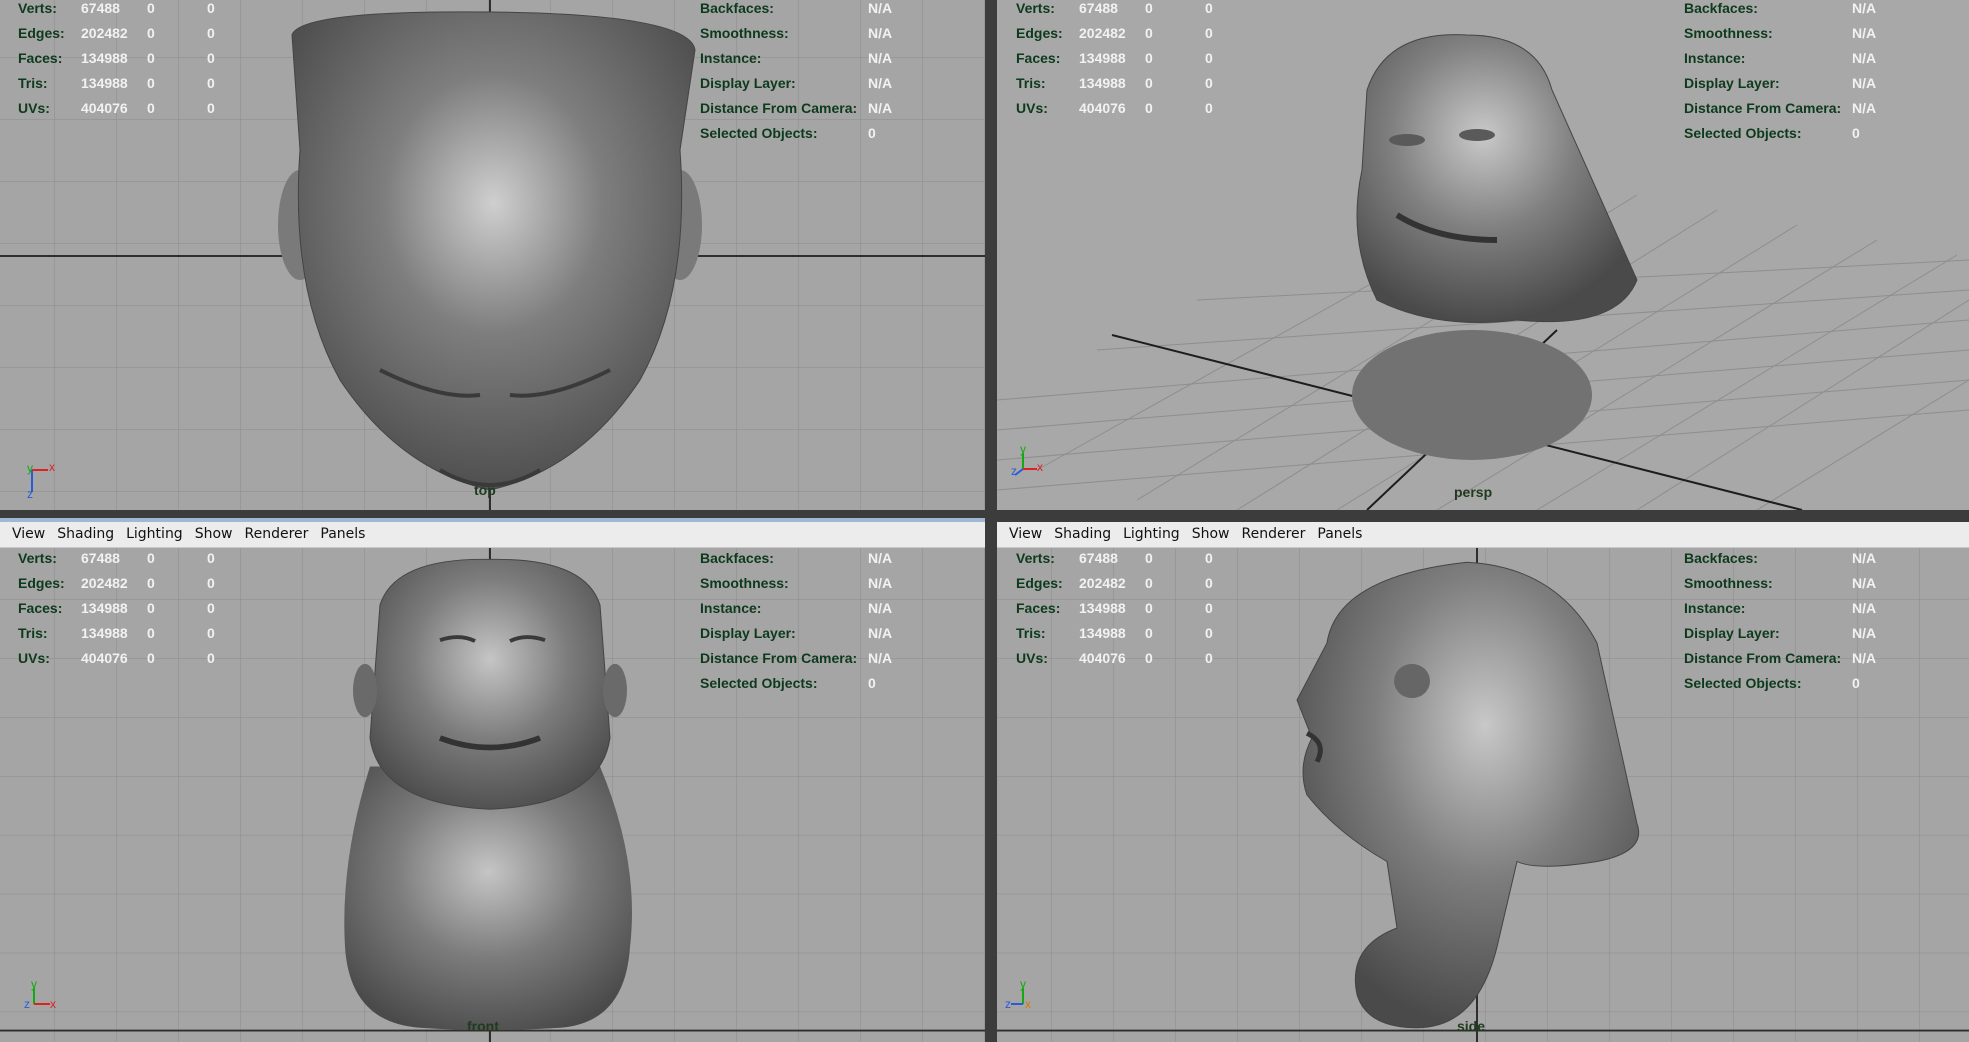 The width and height of the screenshot is (1969, 1042). What do you see at coordinates (485, 490) in the screenshot?
I see `camera-label-top: top` at bounding box center [485, 490].